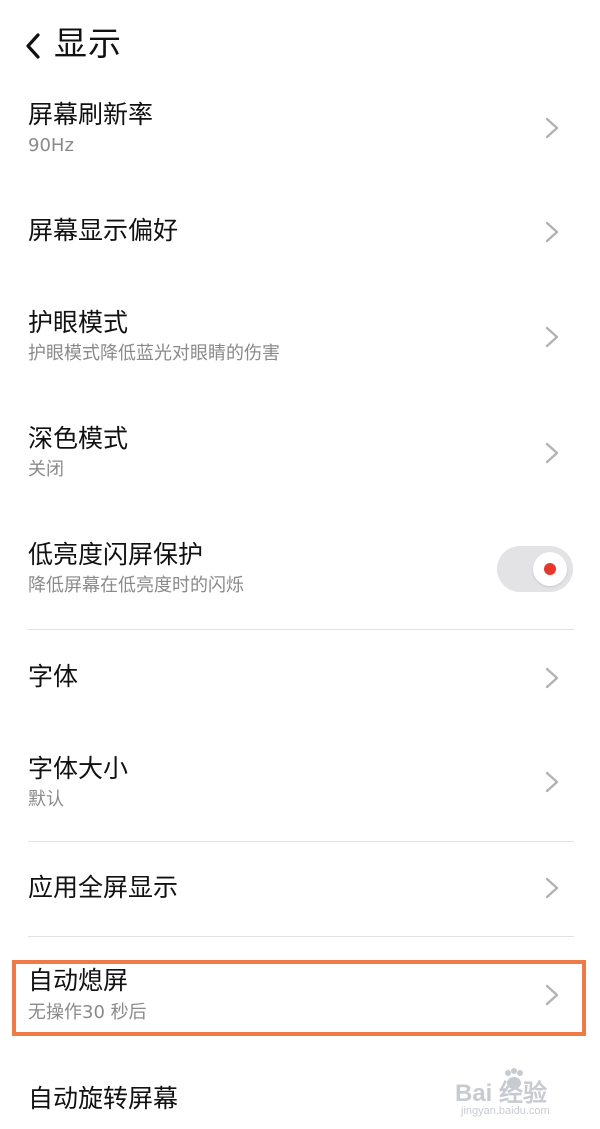 Image resolution: width=600 pixels, height=1129 pixels. Describe the element at coordinates (103, 230) in the screenshot. I see `setting-title: 屏幕显示偏好` at that location.